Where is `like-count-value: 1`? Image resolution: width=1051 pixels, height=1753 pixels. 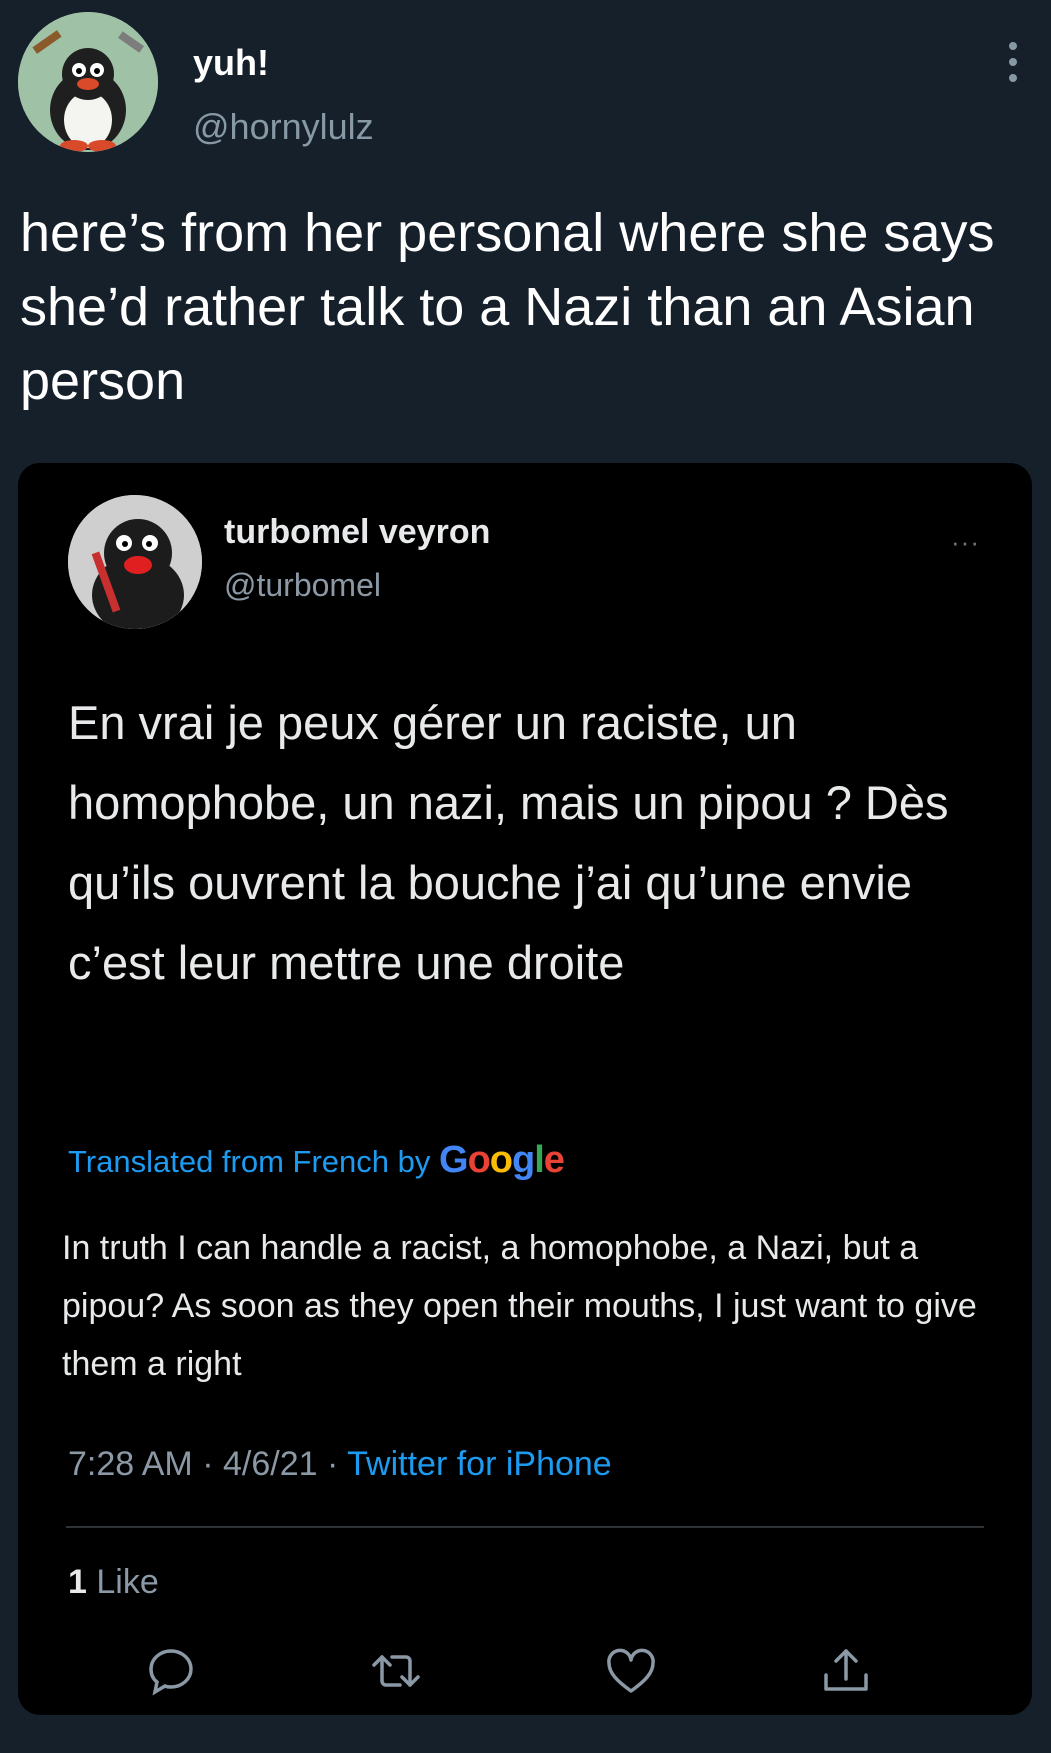 like-count-value: 1 is located at coordinates (77, 1582).